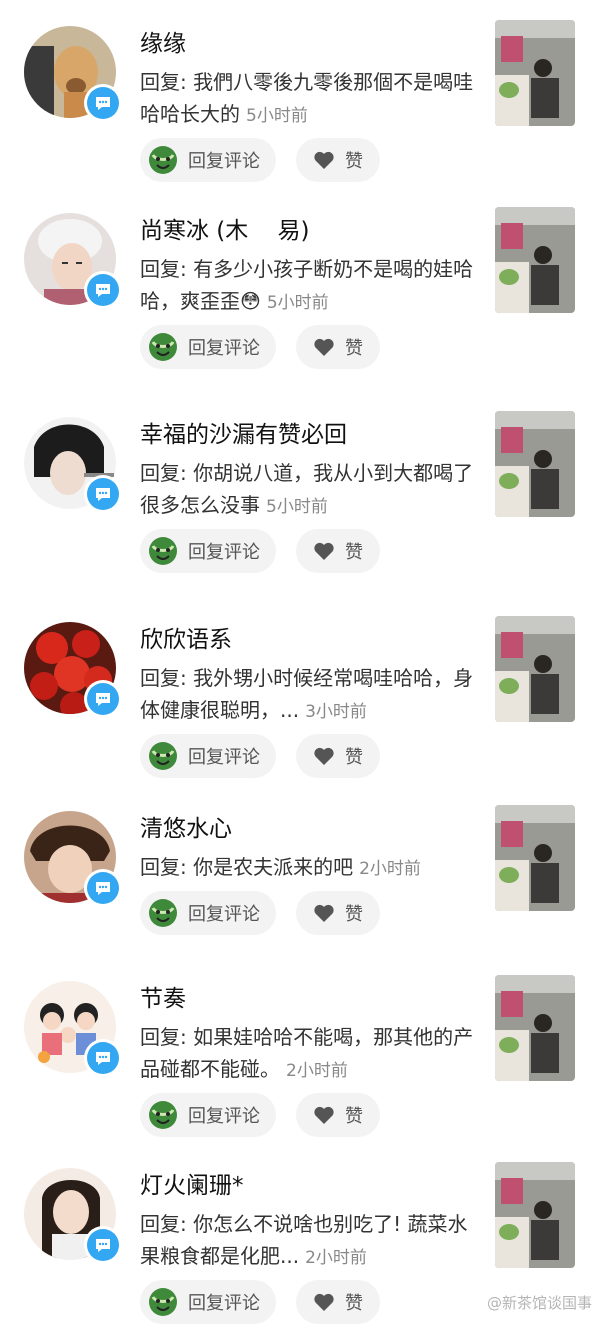 The image size is (600, 1324). Describe the element at coordinates (163, 996) in the screenshot. I see `comment-author: 节奏` at that location.